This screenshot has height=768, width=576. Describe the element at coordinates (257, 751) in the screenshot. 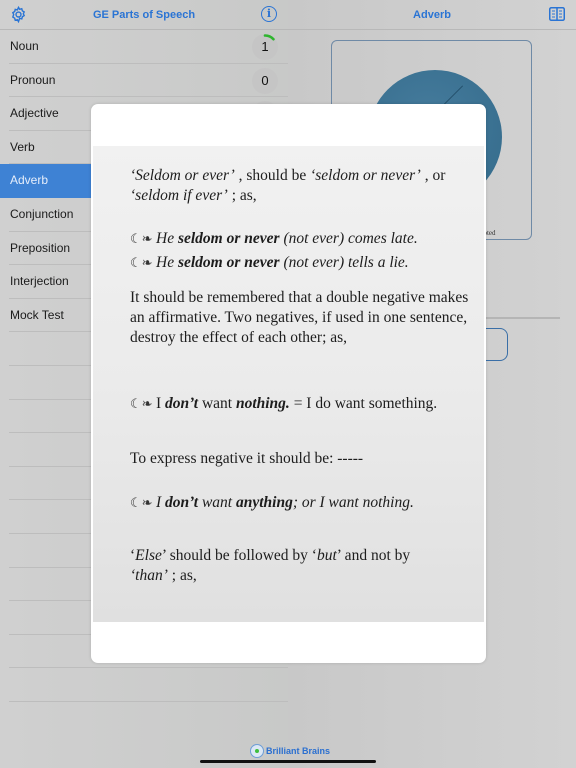

I see `brain-logo-icon` at that location.